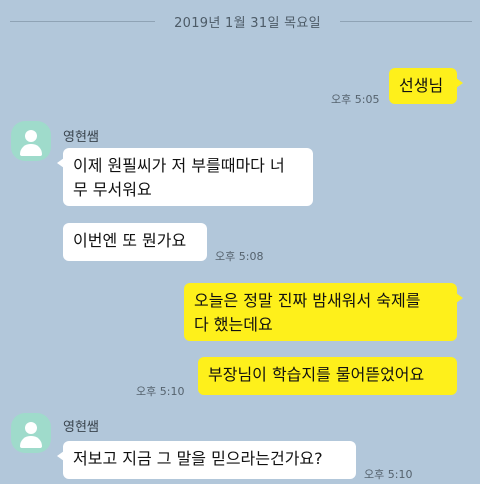 This screenshot has height=484, width=480. Describe the element at coordinates (355, 99) in the screenshot. I see `message-time: 오후 5:05` at that location.